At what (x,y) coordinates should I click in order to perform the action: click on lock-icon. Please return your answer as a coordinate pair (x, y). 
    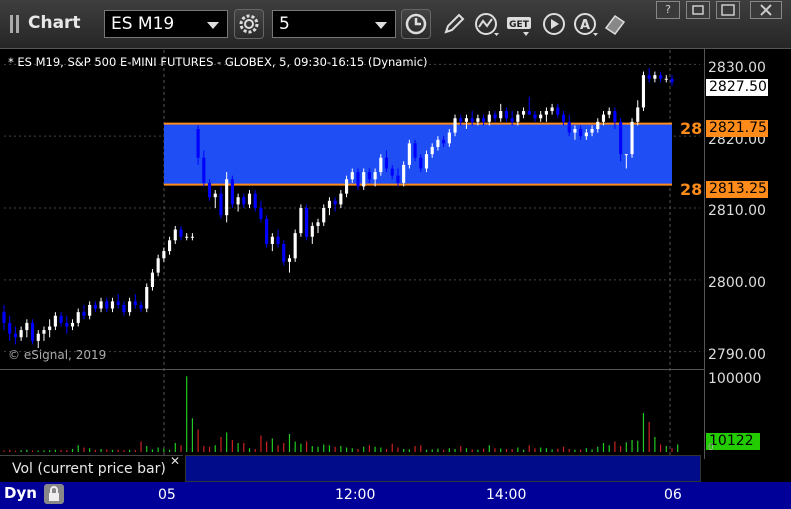
    Looking at the image, I should click on (54, 494).